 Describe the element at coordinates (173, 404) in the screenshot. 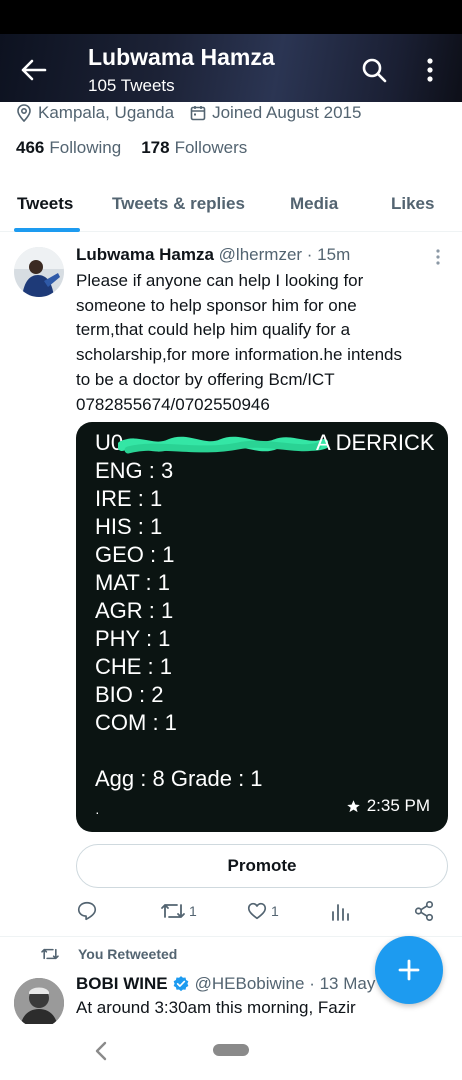

I see `tweet-text-line: 0782855674/0702550946` at that location.